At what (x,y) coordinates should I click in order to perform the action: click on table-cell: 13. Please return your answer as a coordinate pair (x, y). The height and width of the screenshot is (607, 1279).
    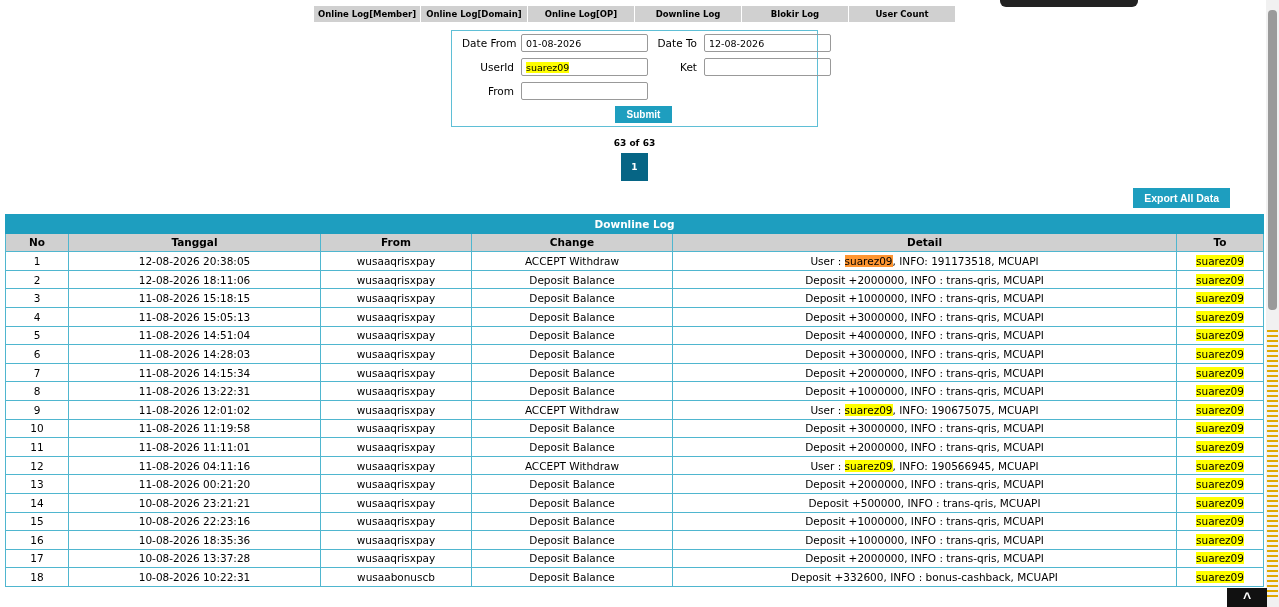
    Looking at the image, I should click on (37, 484).